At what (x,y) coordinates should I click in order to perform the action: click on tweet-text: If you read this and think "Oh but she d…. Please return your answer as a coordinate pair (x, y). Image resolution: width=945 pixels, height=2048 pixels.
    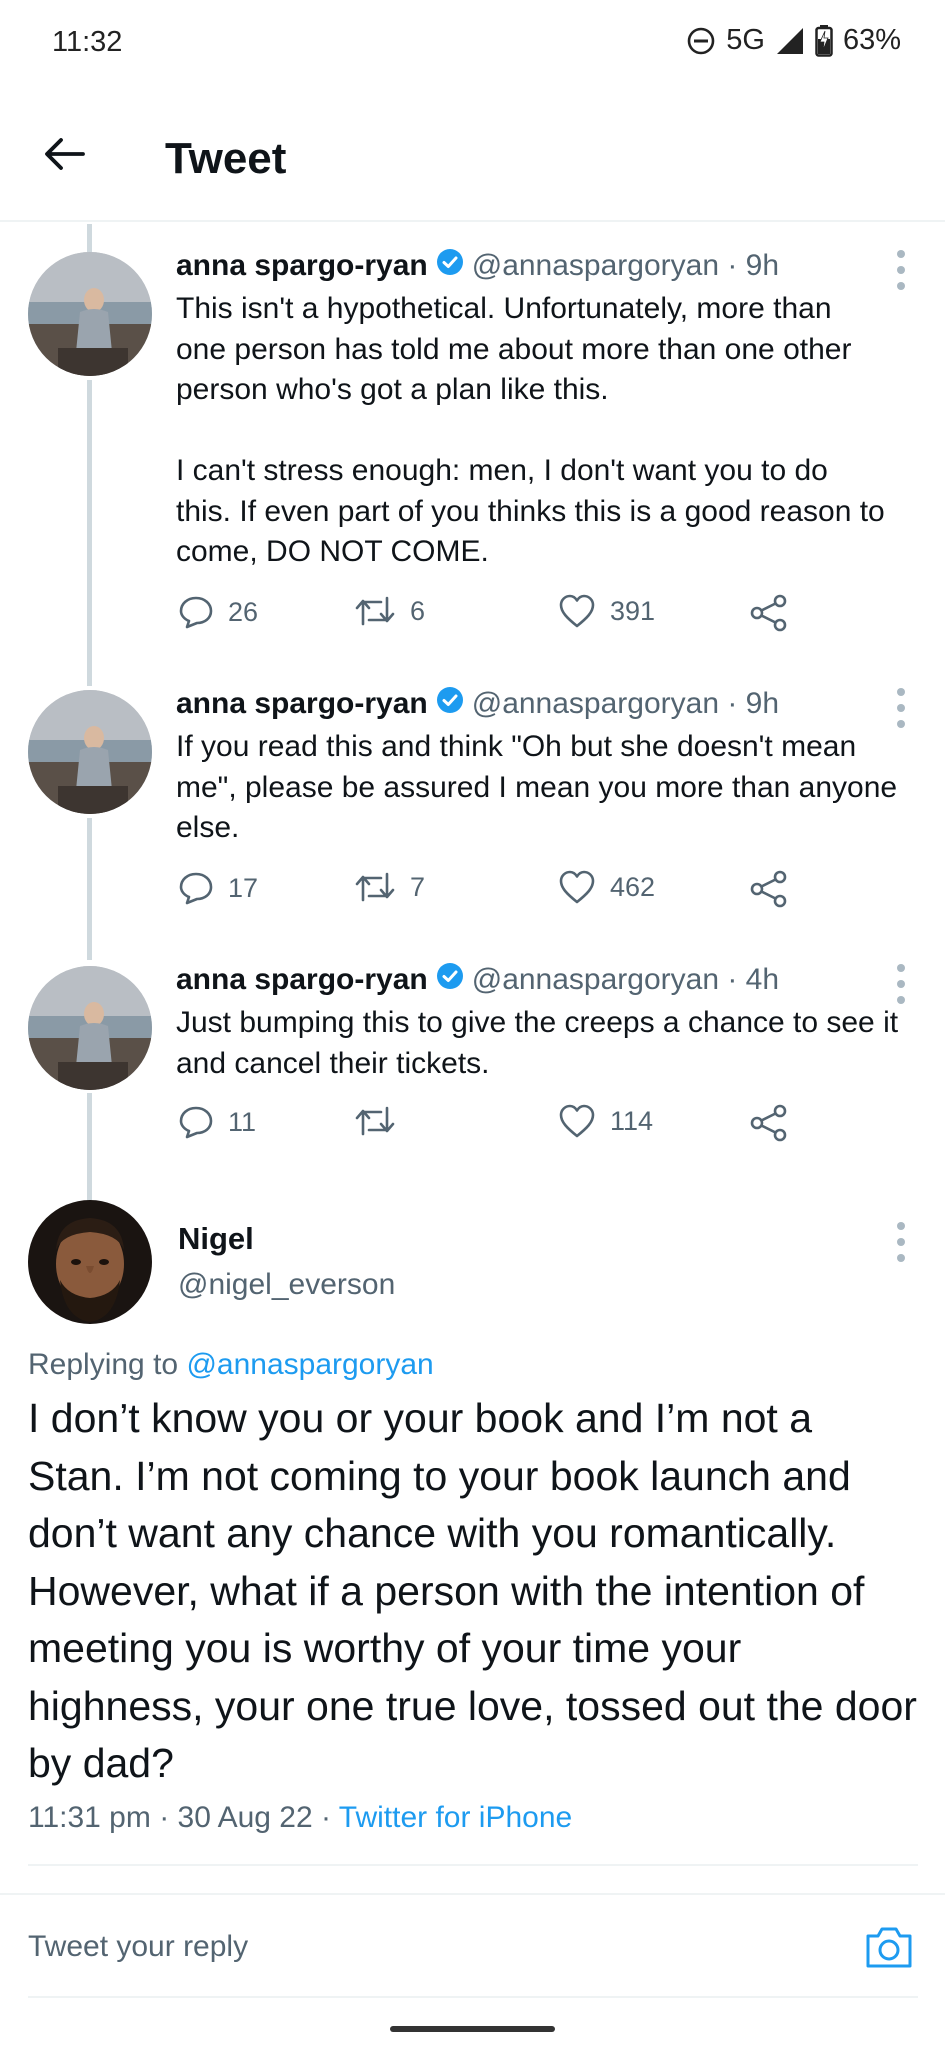
    Looking at the image, I should click on (537, 787).